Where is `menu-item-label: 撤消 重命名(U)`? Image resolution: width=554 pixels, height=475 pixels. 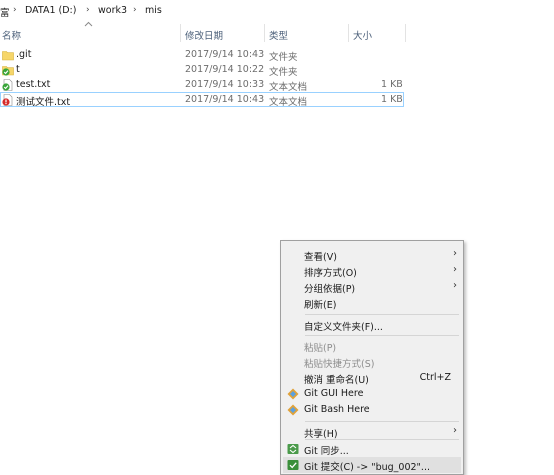
menu-item-label: 撤消 重命名(U) is located at coordinates (336, 380).